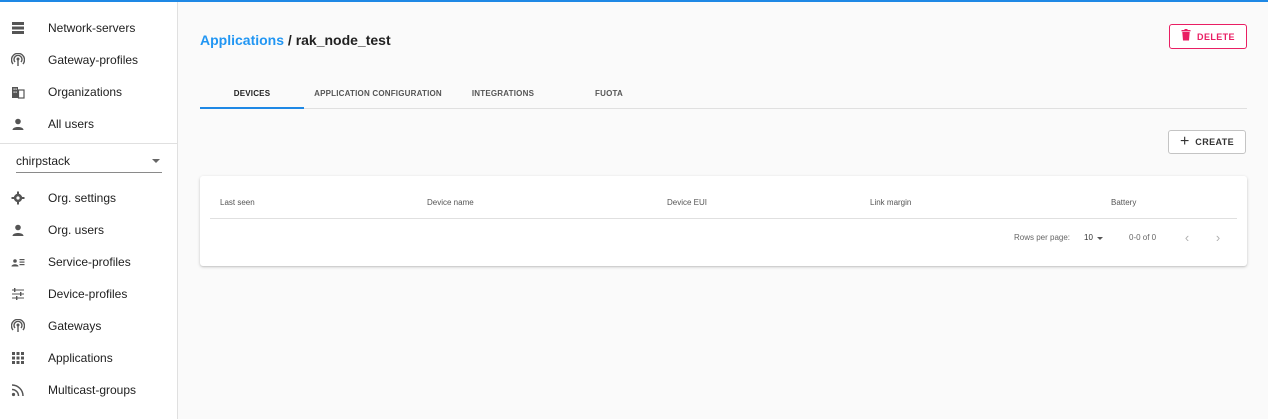 The image size is (1268, 419). I want to click on sidebar-item-label: Org. settings, so click(82, 198).